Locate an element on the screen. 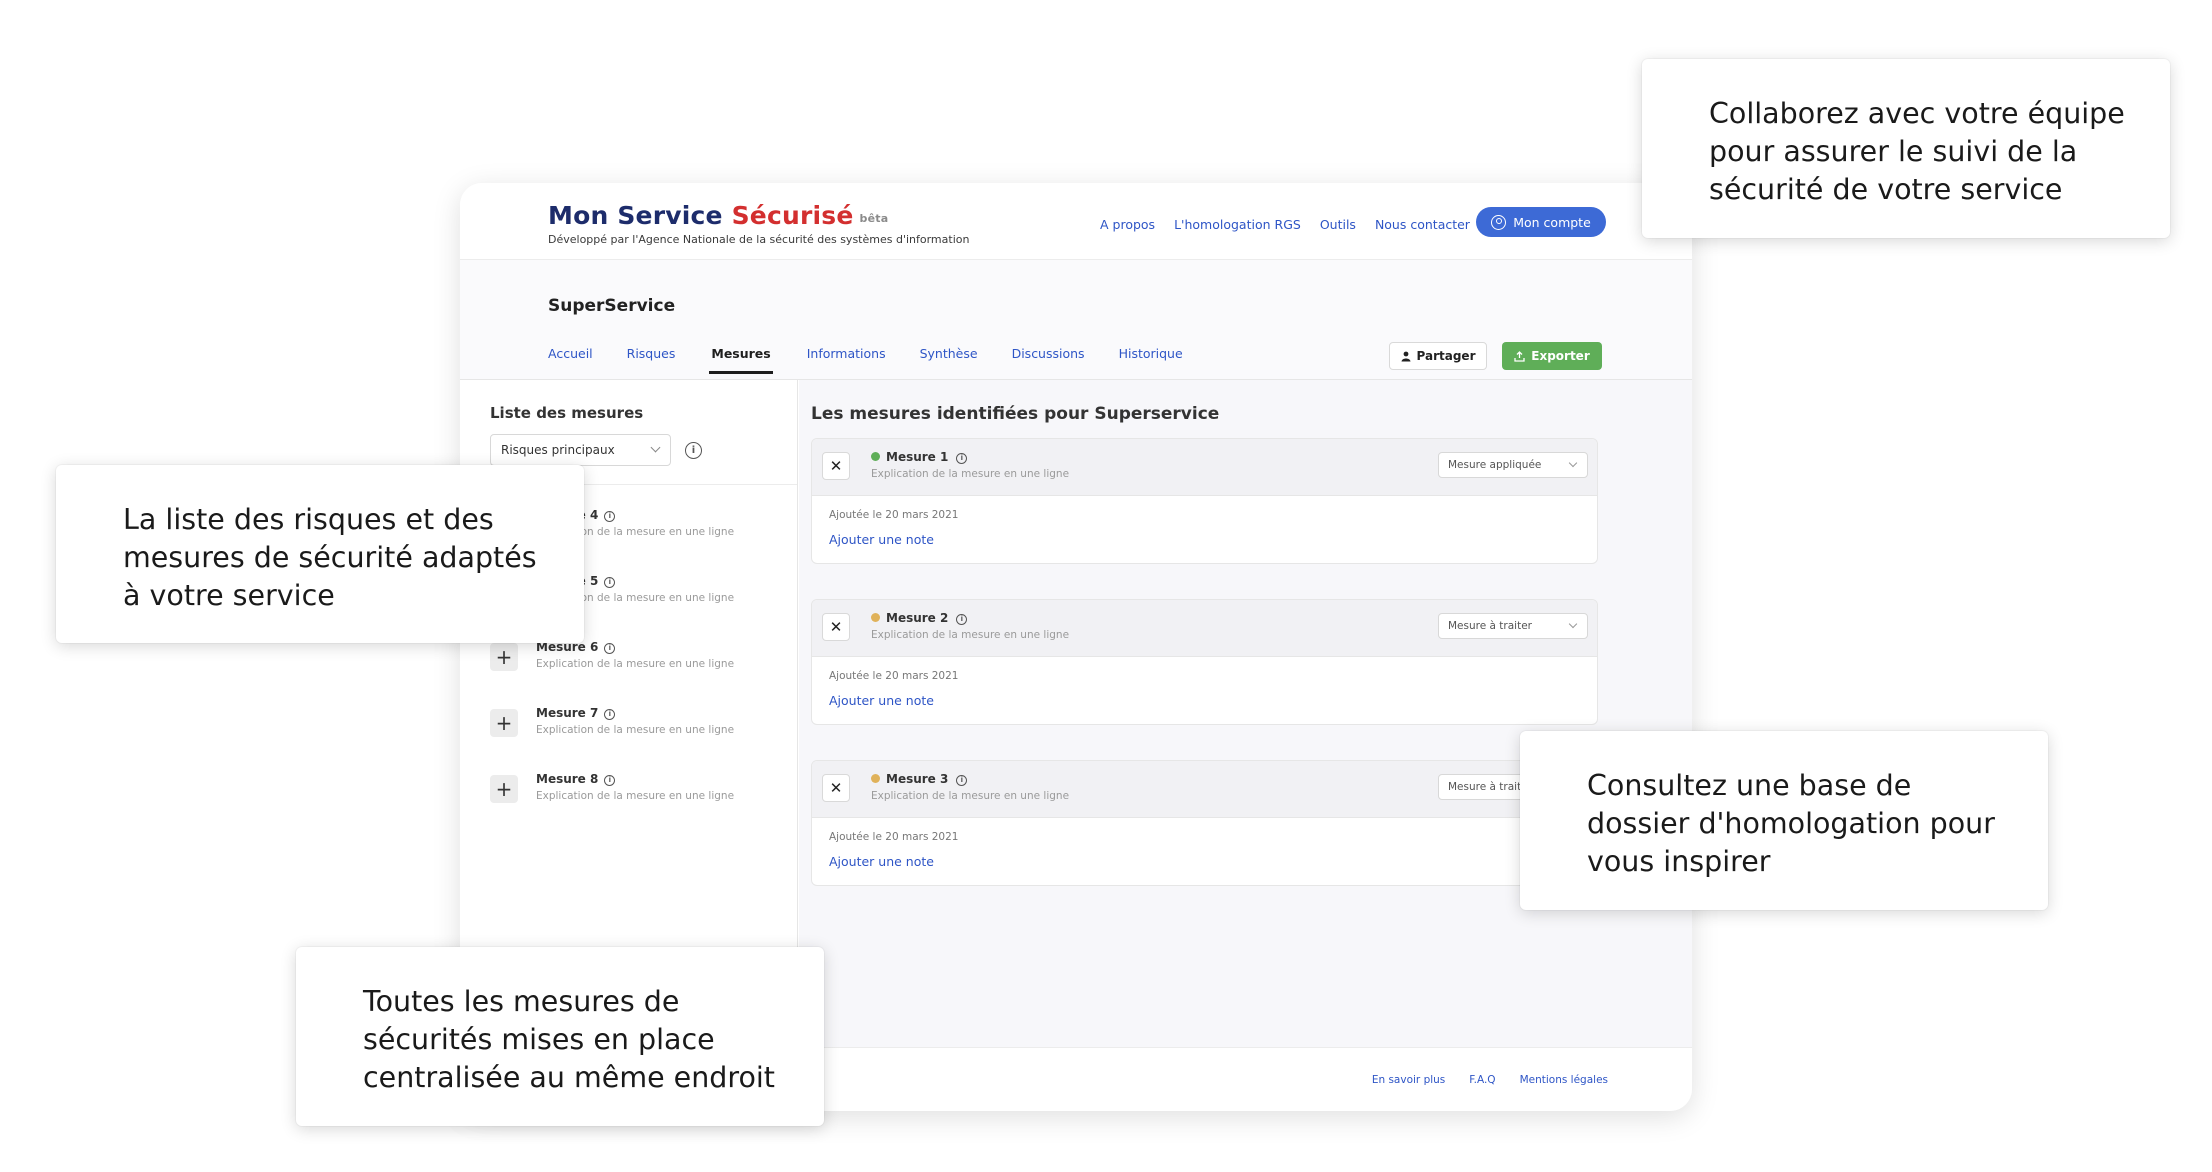  measure-name: Mesure 8i is located at coordinates (576, 779).